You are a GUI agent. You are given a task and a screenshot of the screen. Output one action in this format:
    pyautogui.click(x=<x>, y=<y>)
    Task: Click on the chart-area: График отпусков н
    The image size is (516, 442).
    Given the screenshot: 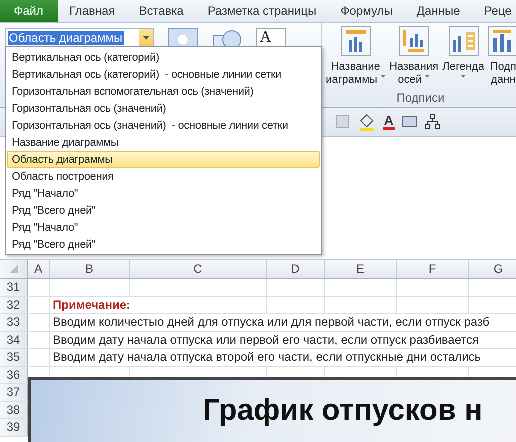 What is the action you would take?
    pyautogui.click(x=272, y=409)
    